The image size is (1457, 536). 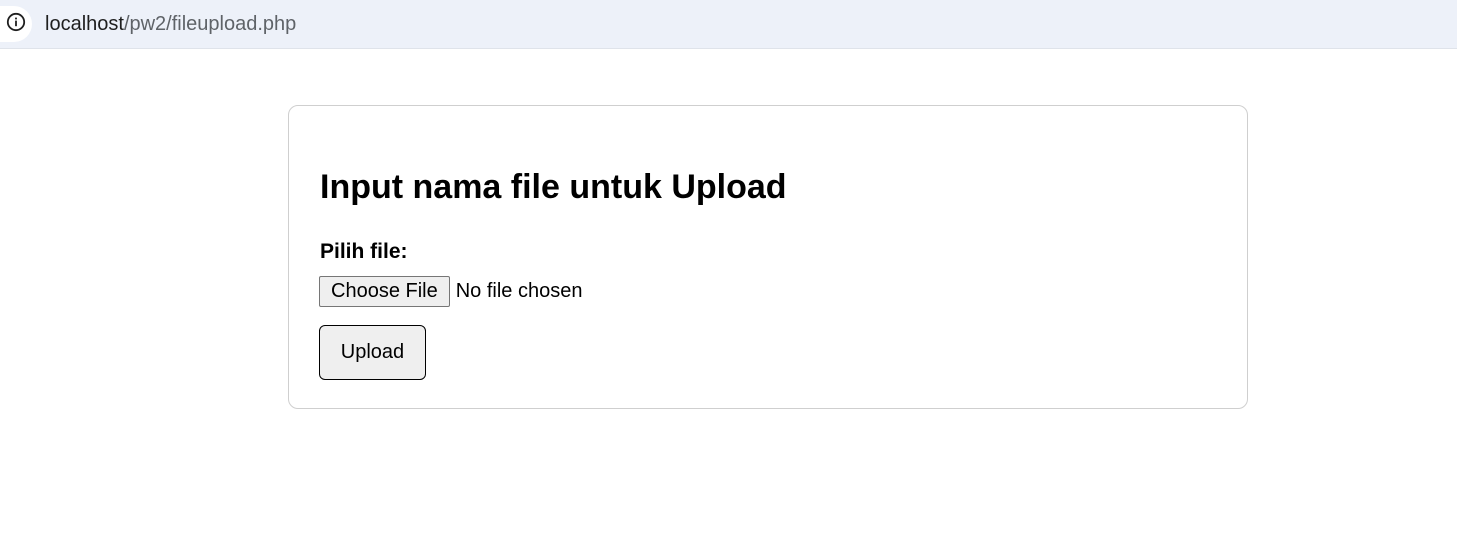 What do you see at coordinates (372, 352) in the screenshot?
I see `upload-button: Upload` at bounding box center [372, 352].